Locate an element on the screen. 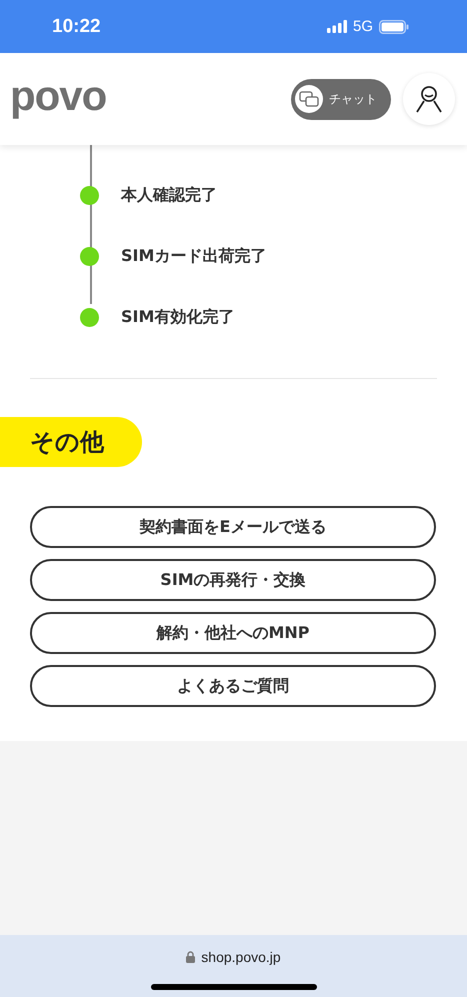  section-heading: その他 is located at coordinates (71, 442).